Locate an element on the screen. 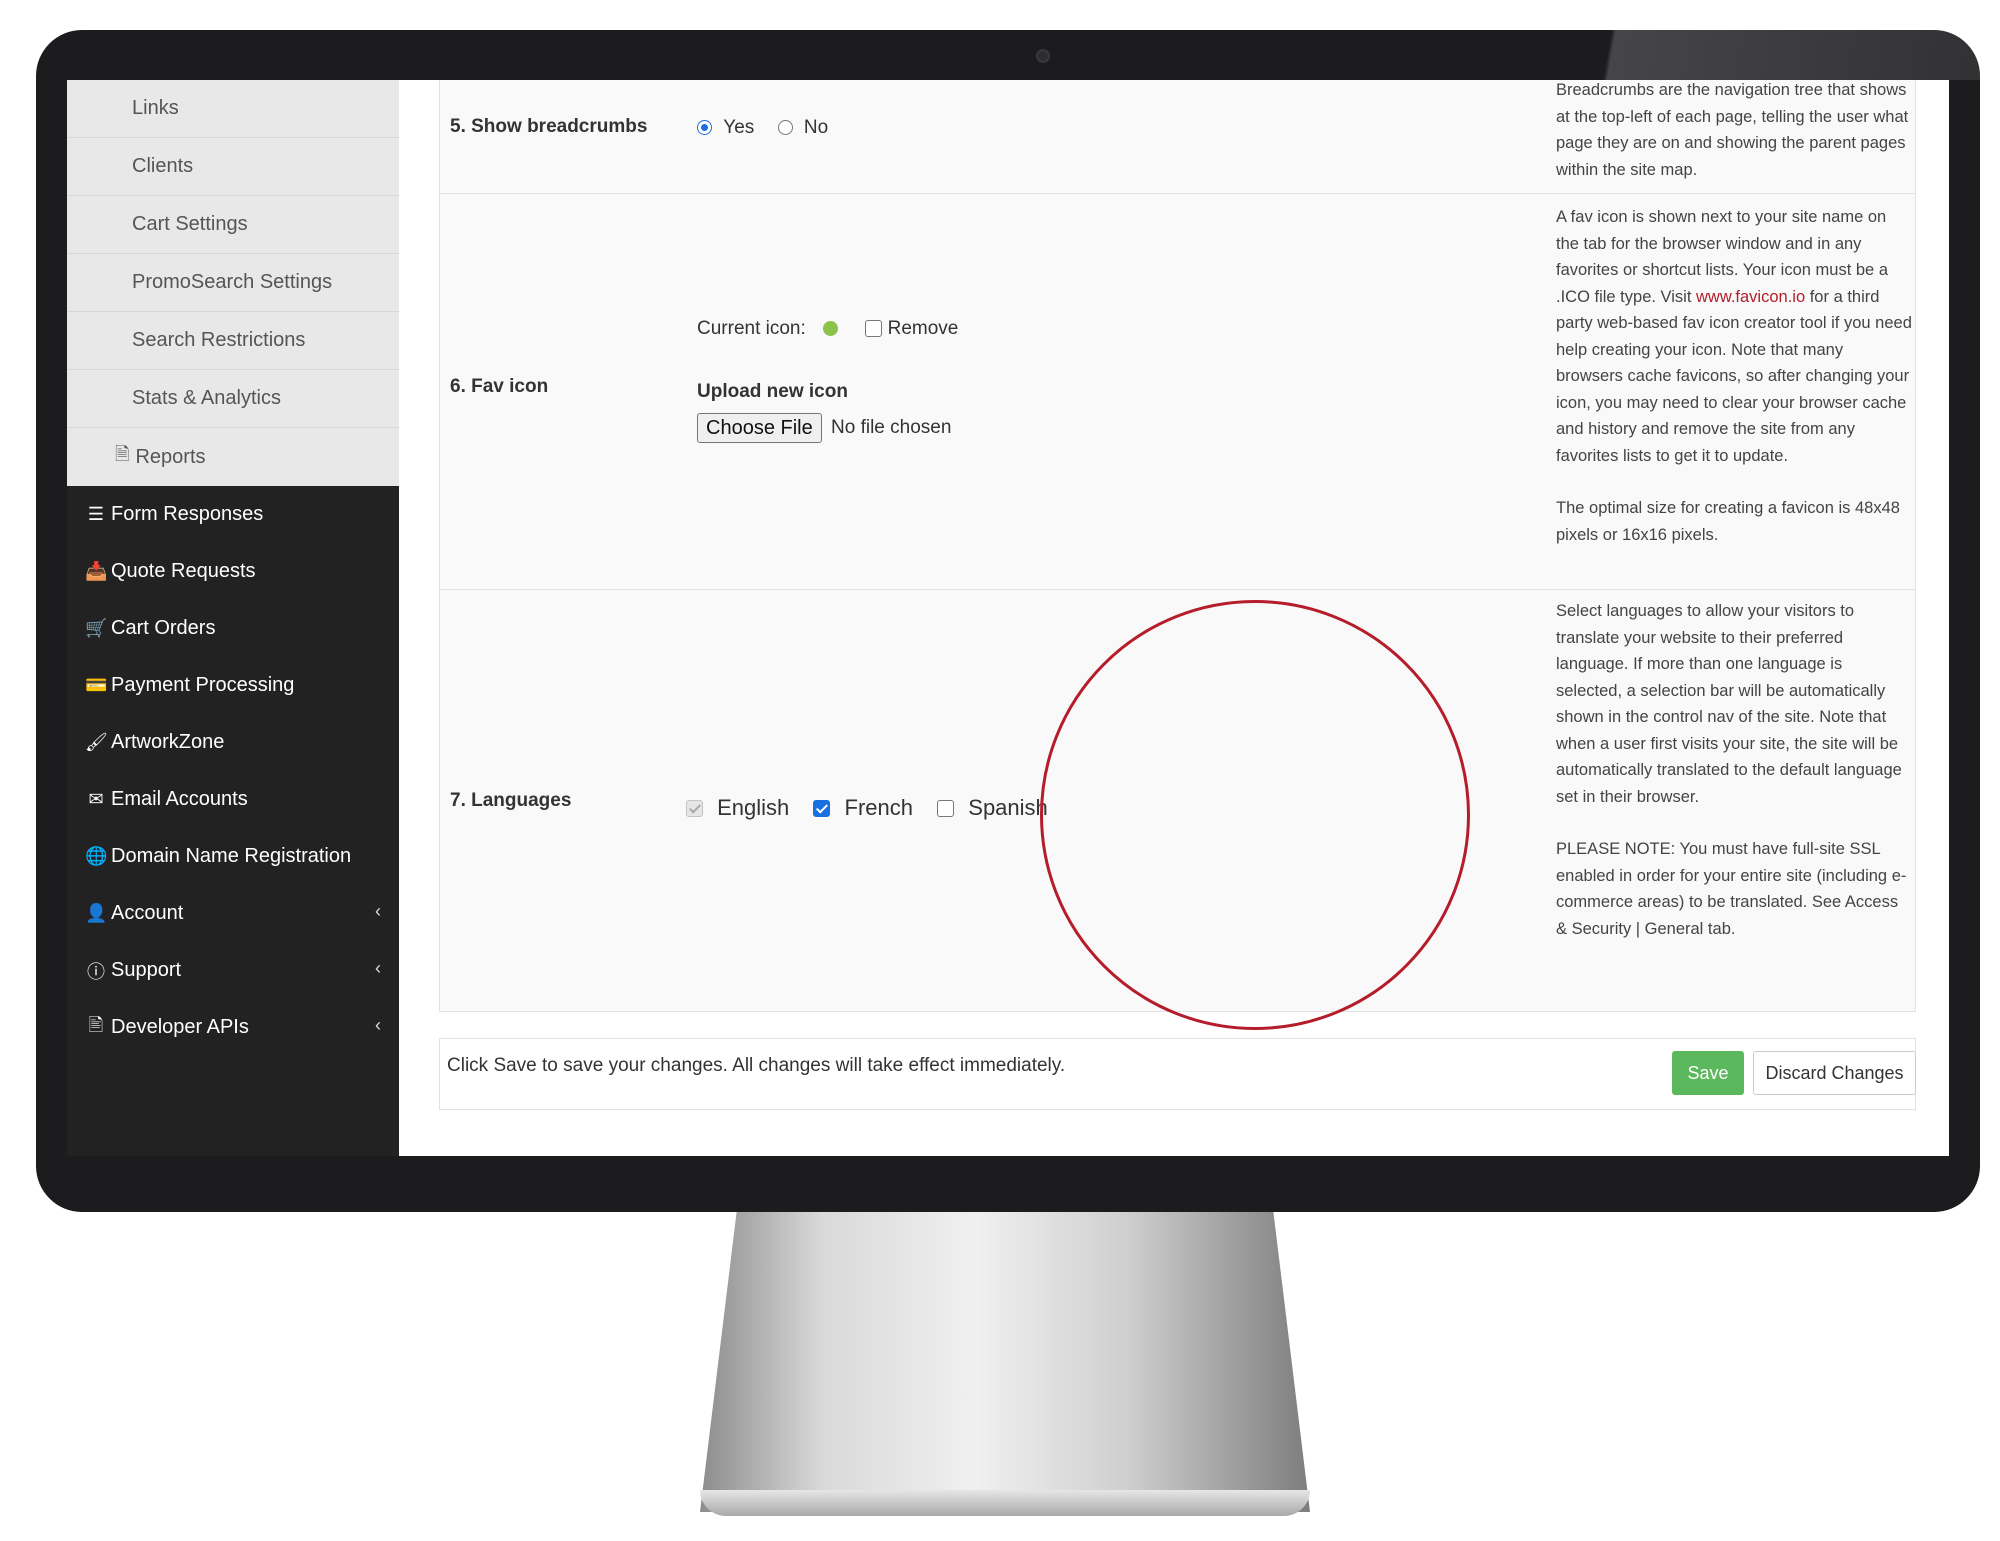 This screenshot has width=2000, height=1541. sidebar-item-label: PromoSearch Settings is located at coordinates (232, 282).